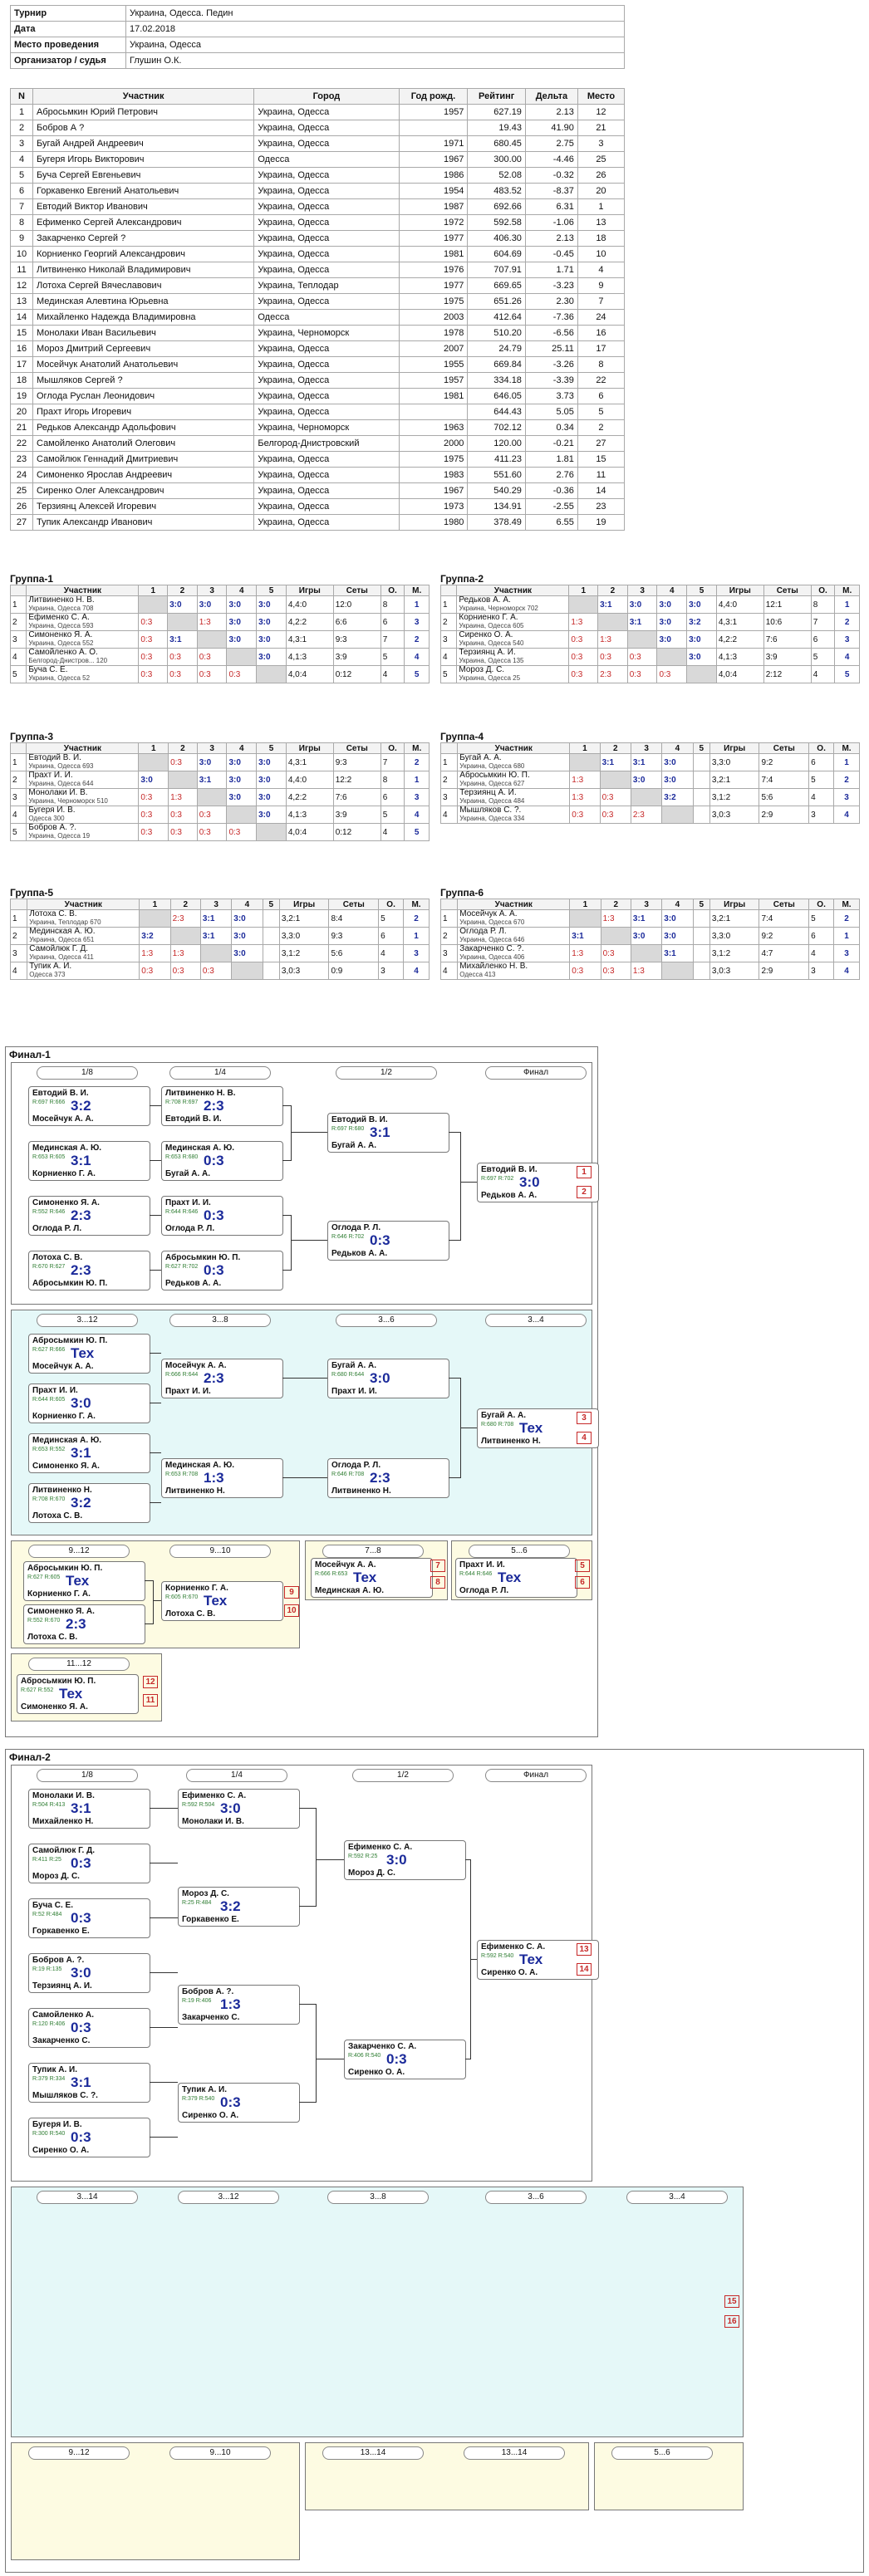 The image size is (869, 2576). I want to click on match-player-1: Абросьмкин Ю. П., so click(58, 1682).